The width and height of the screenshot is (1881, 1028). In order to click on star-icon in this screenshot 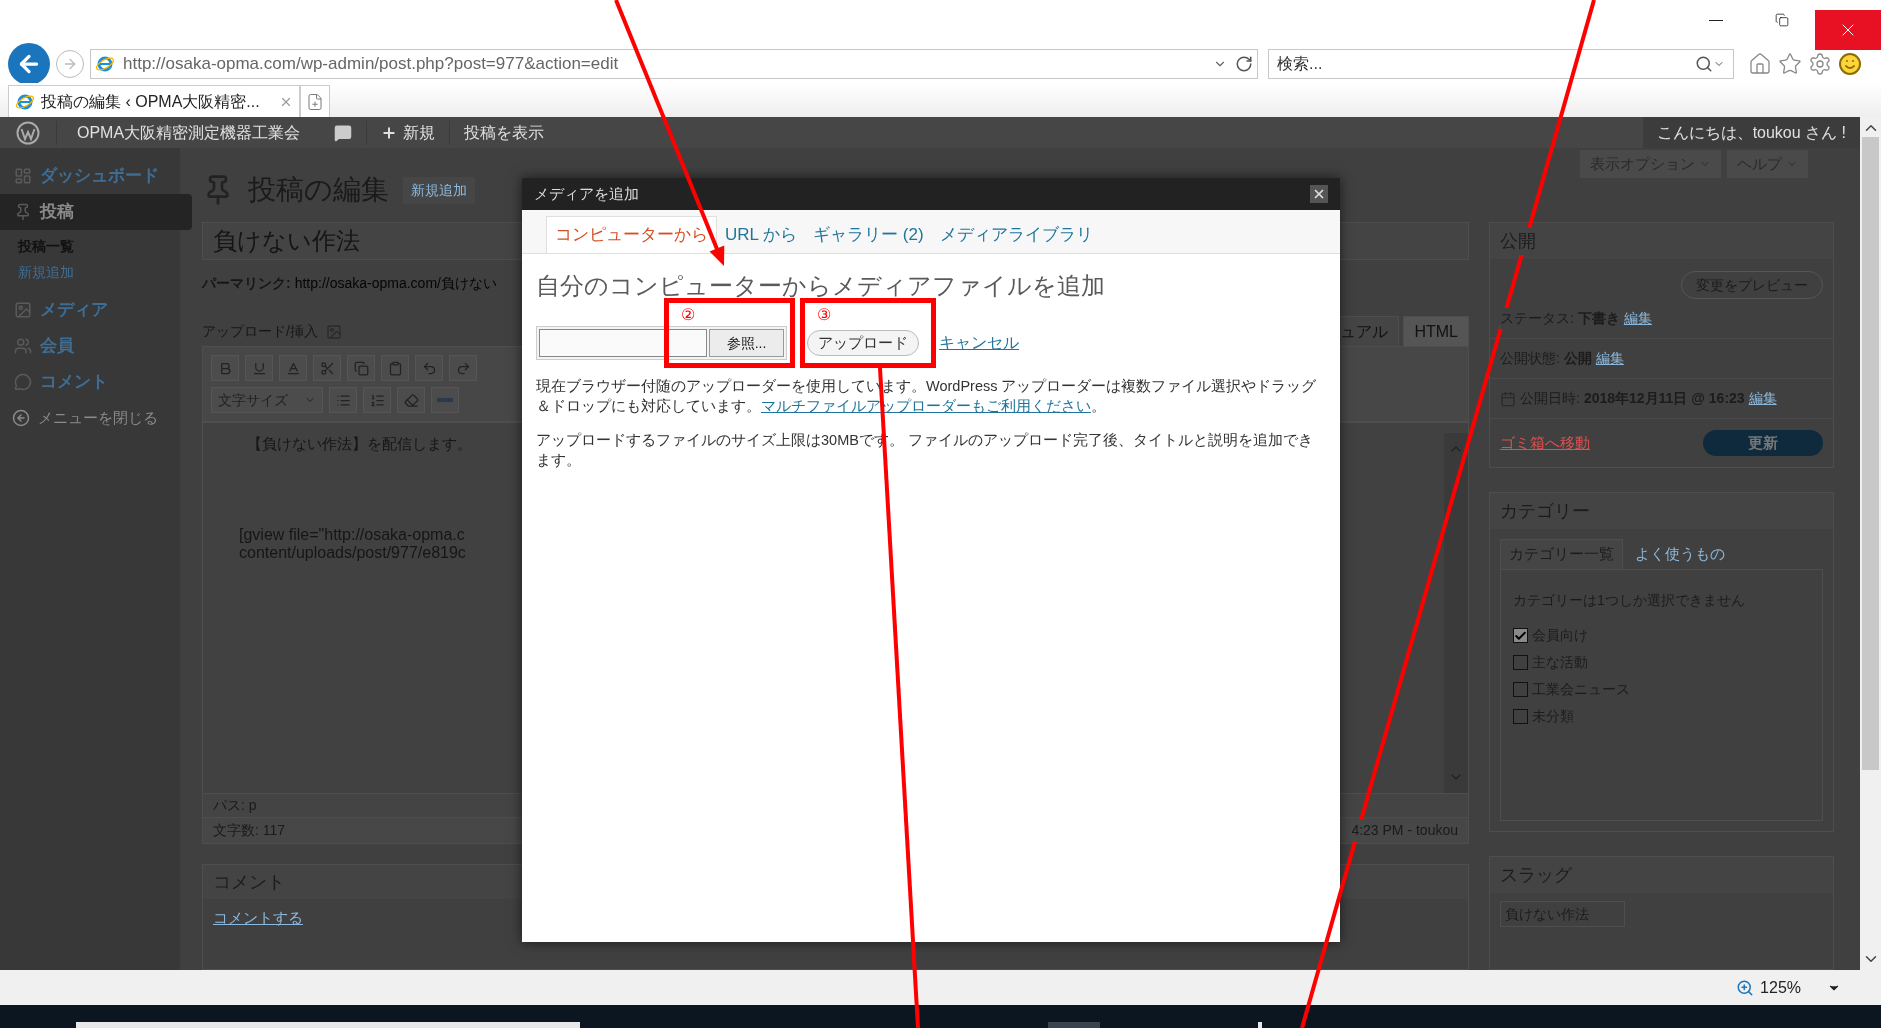, I will do `click(1790, 64)`.